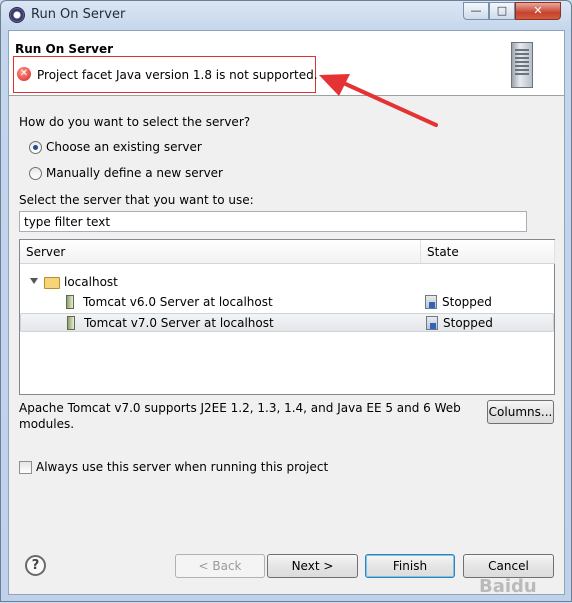 The height and width of the screenshot is (603, 572). What do you see at coordinates (179, 323) in the screenshot?
I see `server-name: Tomcat v7.0 Server at localhost` at bounding box center [179, 323].